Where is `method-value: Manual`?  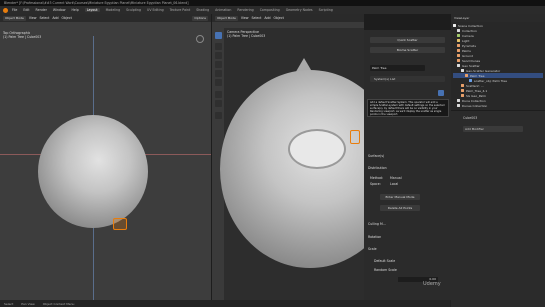 method-value: Manual is located at coordinates (396, 178).